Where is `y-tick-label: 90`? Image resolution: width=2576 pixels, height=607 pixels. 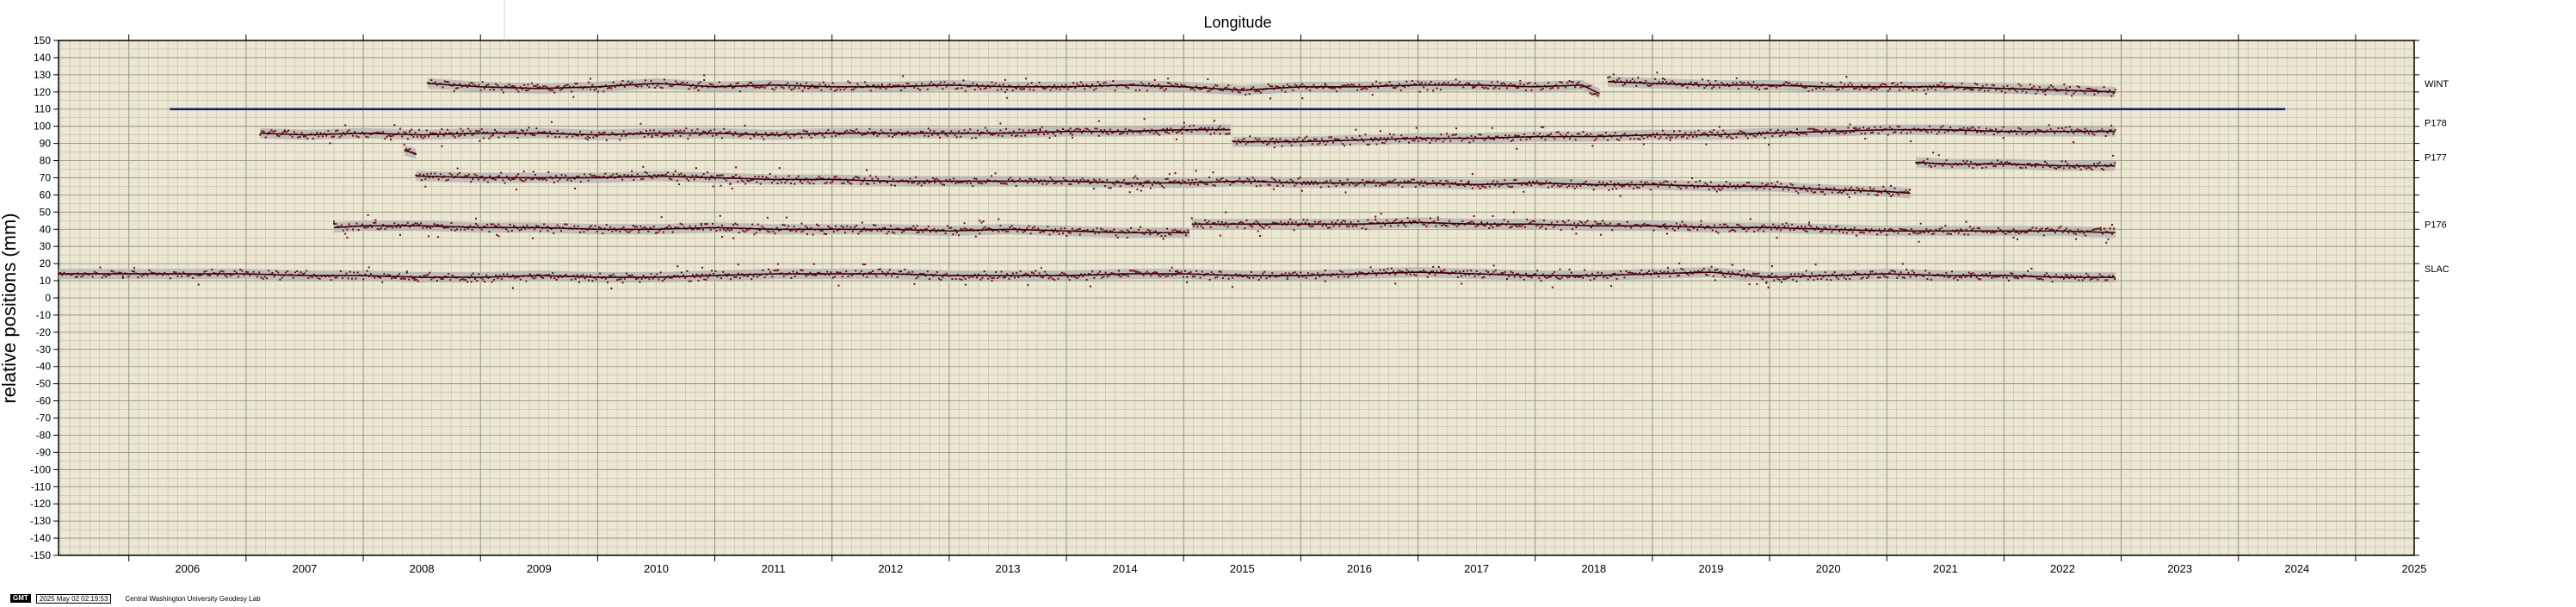 y-tick-label: 90 is located at coordinates (46, 144).